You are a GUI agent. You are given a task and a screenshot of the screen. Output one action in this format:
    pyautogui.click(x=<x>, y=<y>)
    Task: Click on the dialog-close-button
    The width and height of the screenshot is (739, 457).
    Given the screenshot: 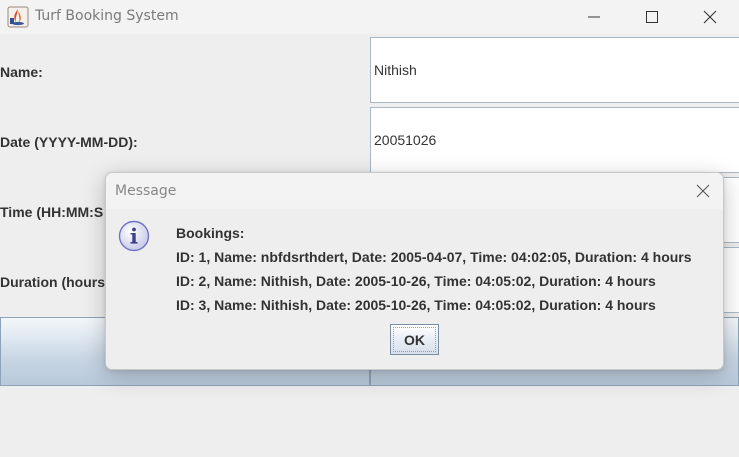 What is the action you would take?
    pyautogui.click(x=703, y=191)
    